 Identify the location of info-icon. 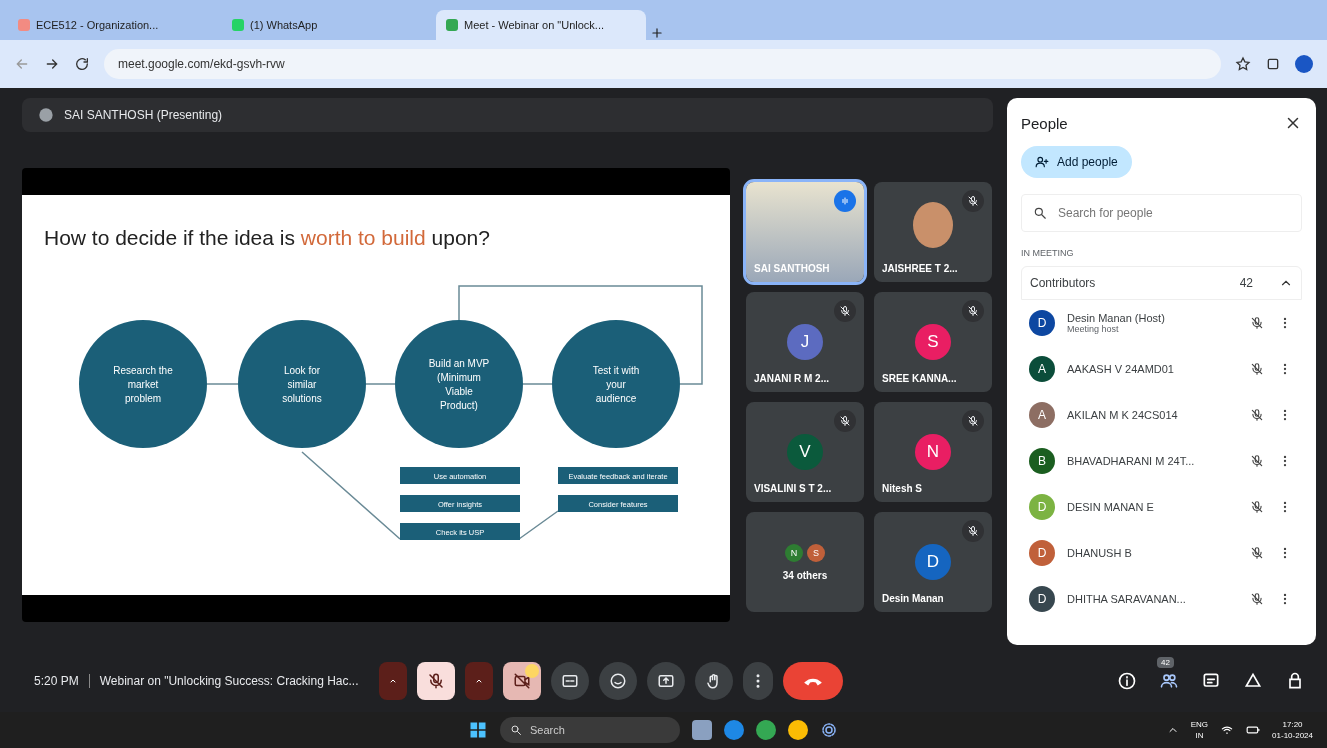
(1127, 681).